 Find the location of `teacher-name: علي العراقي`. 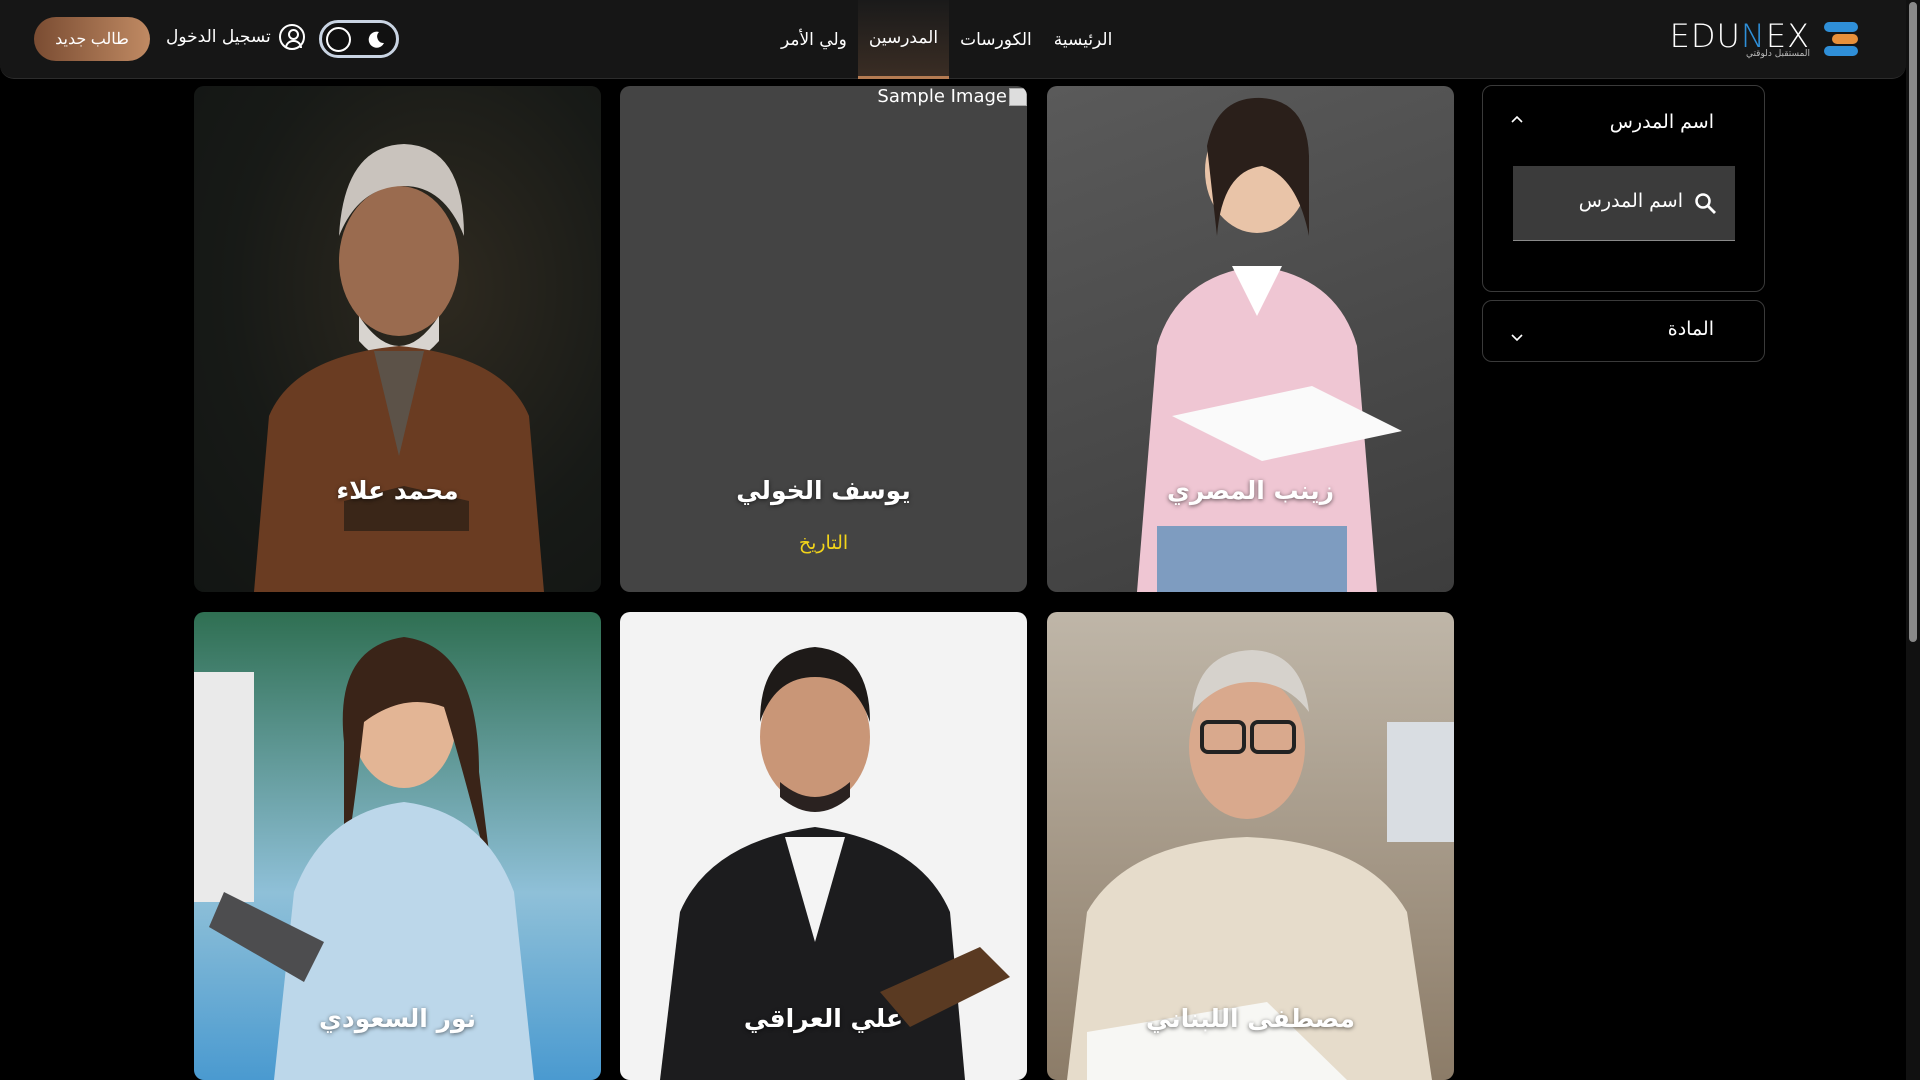

teacher-name: علي العراقي is located at coordinates (823, 1018).